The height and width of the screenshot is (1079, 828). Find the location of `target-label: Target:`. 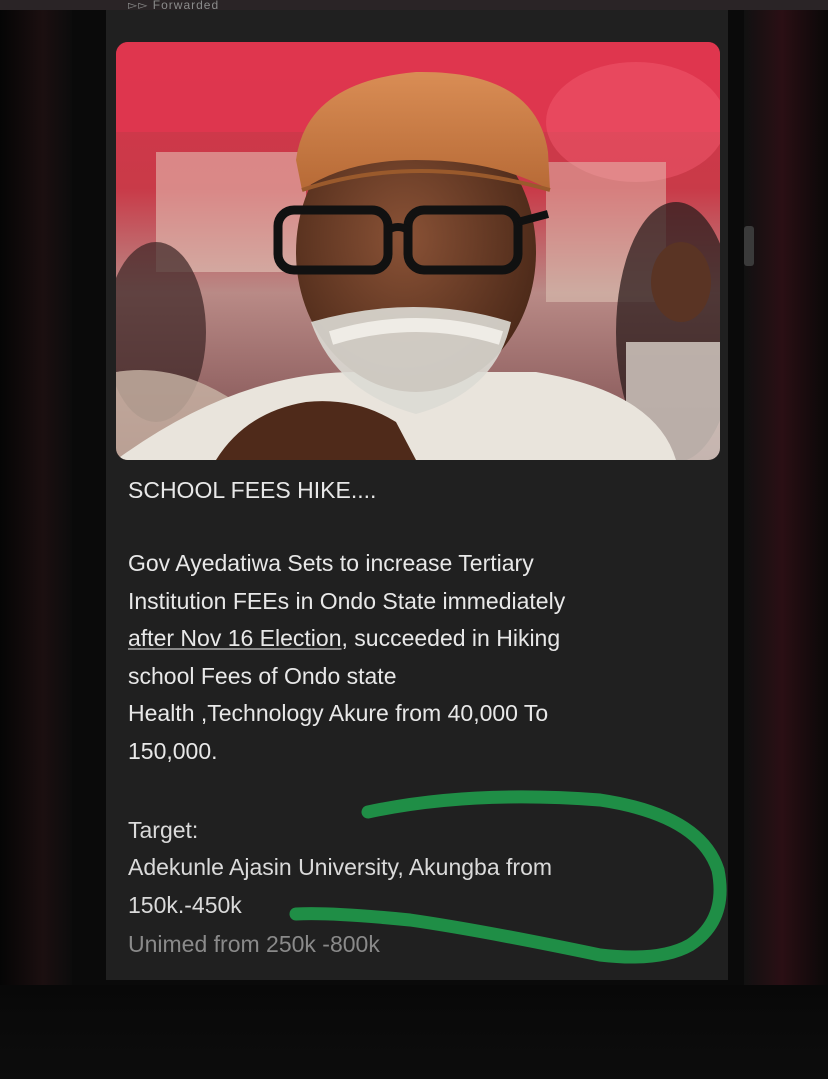

target-label: Target: is located at coordinates (163, 830).